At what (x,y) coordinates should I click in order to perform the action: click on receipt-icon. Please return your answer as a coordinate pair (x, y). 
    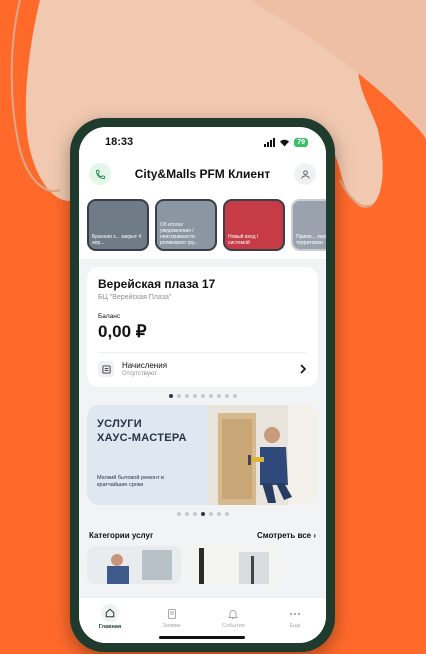
    Looking at the image, I should click on (106, 369).